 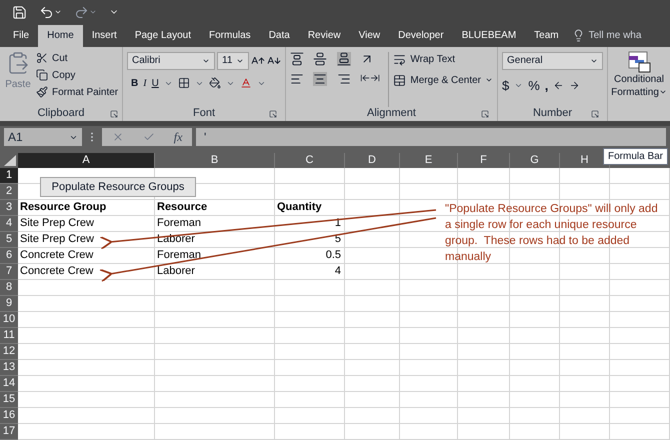 I want to click on row-header: 6, so click(x=9, y=256).